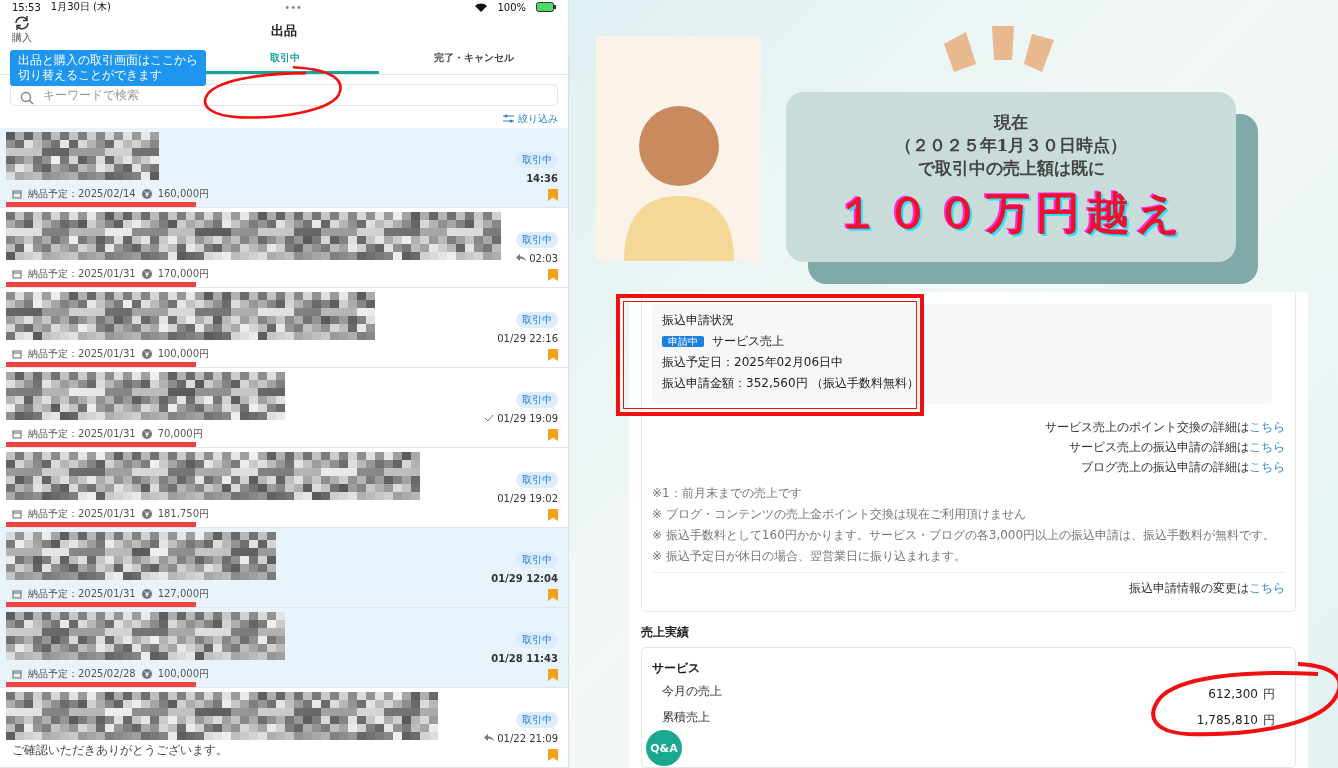  I want to click on timestamp: 01/29 19:02, so click(527, 498).